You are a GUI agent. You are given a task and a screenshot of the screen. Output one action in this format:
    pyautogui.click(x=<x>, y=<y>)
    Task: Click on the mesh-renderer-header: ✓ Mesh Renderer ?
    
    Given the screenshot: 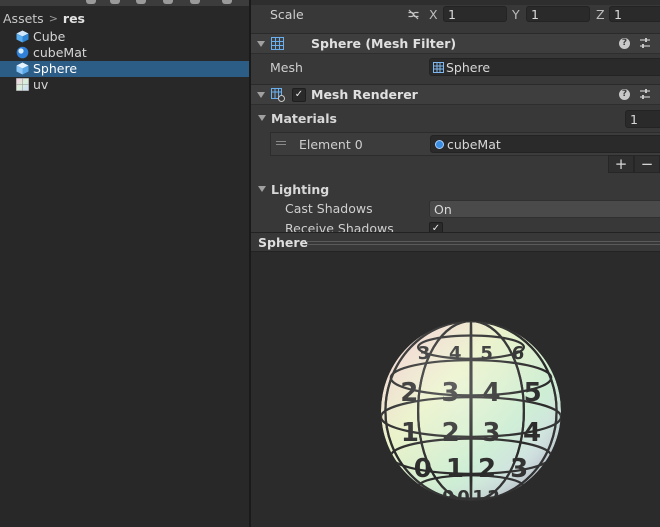 What is the action you would take?
    pyautogui.click(x=455, y=94)
    